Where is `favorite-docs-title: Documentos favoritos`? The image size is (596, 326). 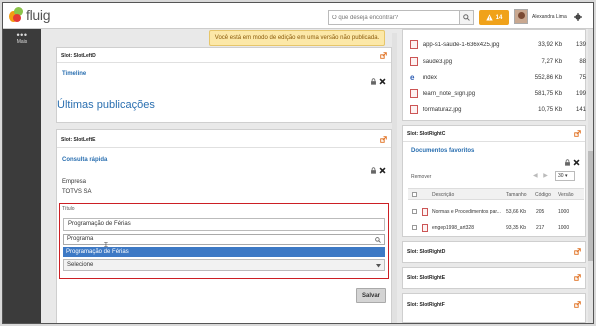 favorite-docs-title: Documentos favoritos is located at coordinates (443, 151).